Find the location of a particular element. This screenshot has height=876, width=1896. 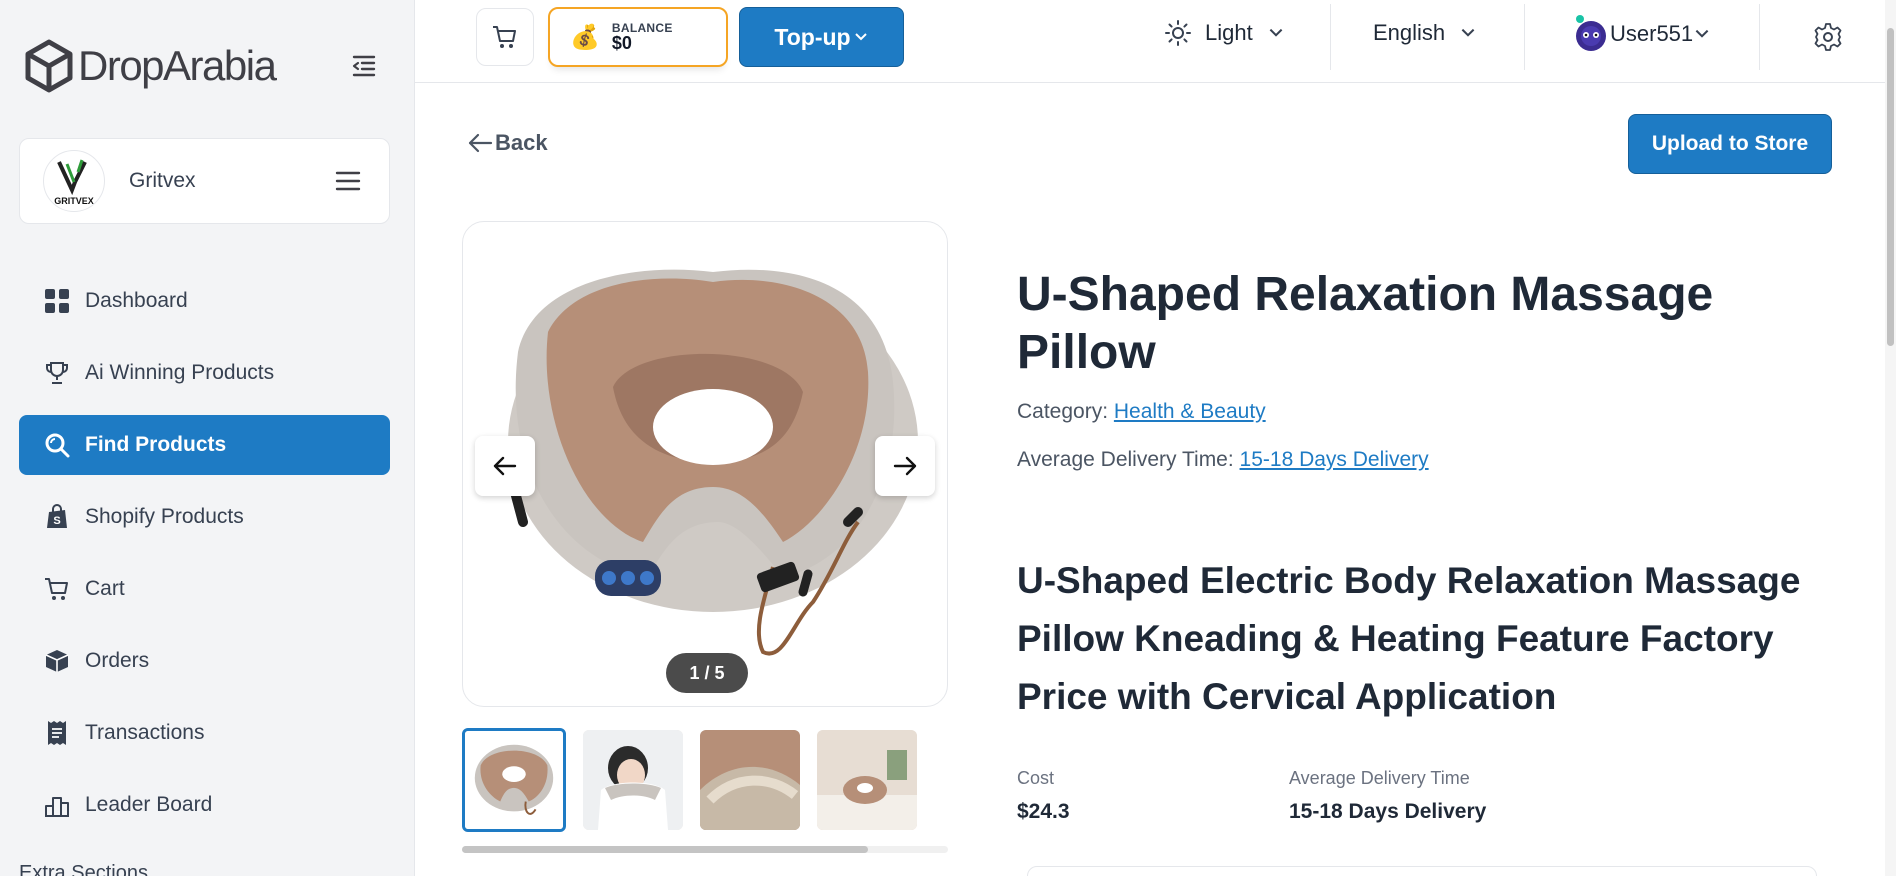

sidebar-item-ai-winning-products: Ai Winning Products is located at coordinates (204, 373).